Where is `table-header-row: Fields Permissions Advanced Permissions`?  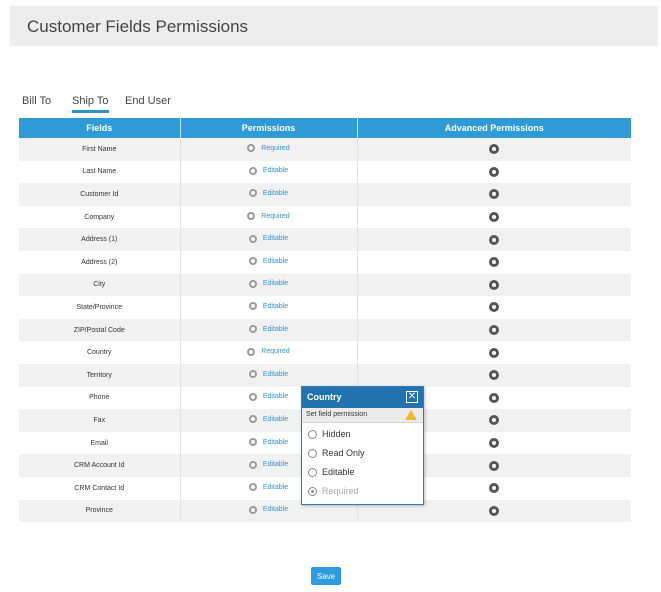 table-header-row: Fields Permissions Advanced Permissions is located at coordinates (325, 128).